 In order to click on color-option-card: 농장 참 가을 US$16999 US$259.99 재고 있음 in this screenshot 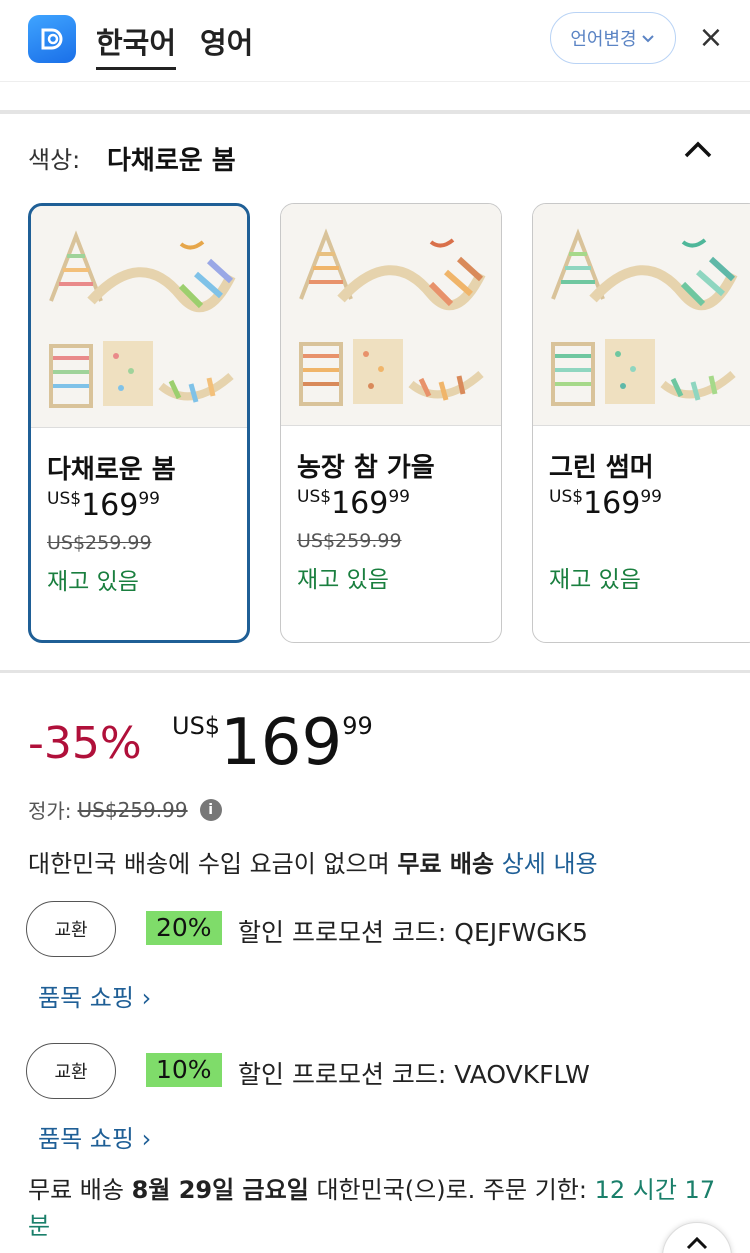, I will do `click(391, 423)`.